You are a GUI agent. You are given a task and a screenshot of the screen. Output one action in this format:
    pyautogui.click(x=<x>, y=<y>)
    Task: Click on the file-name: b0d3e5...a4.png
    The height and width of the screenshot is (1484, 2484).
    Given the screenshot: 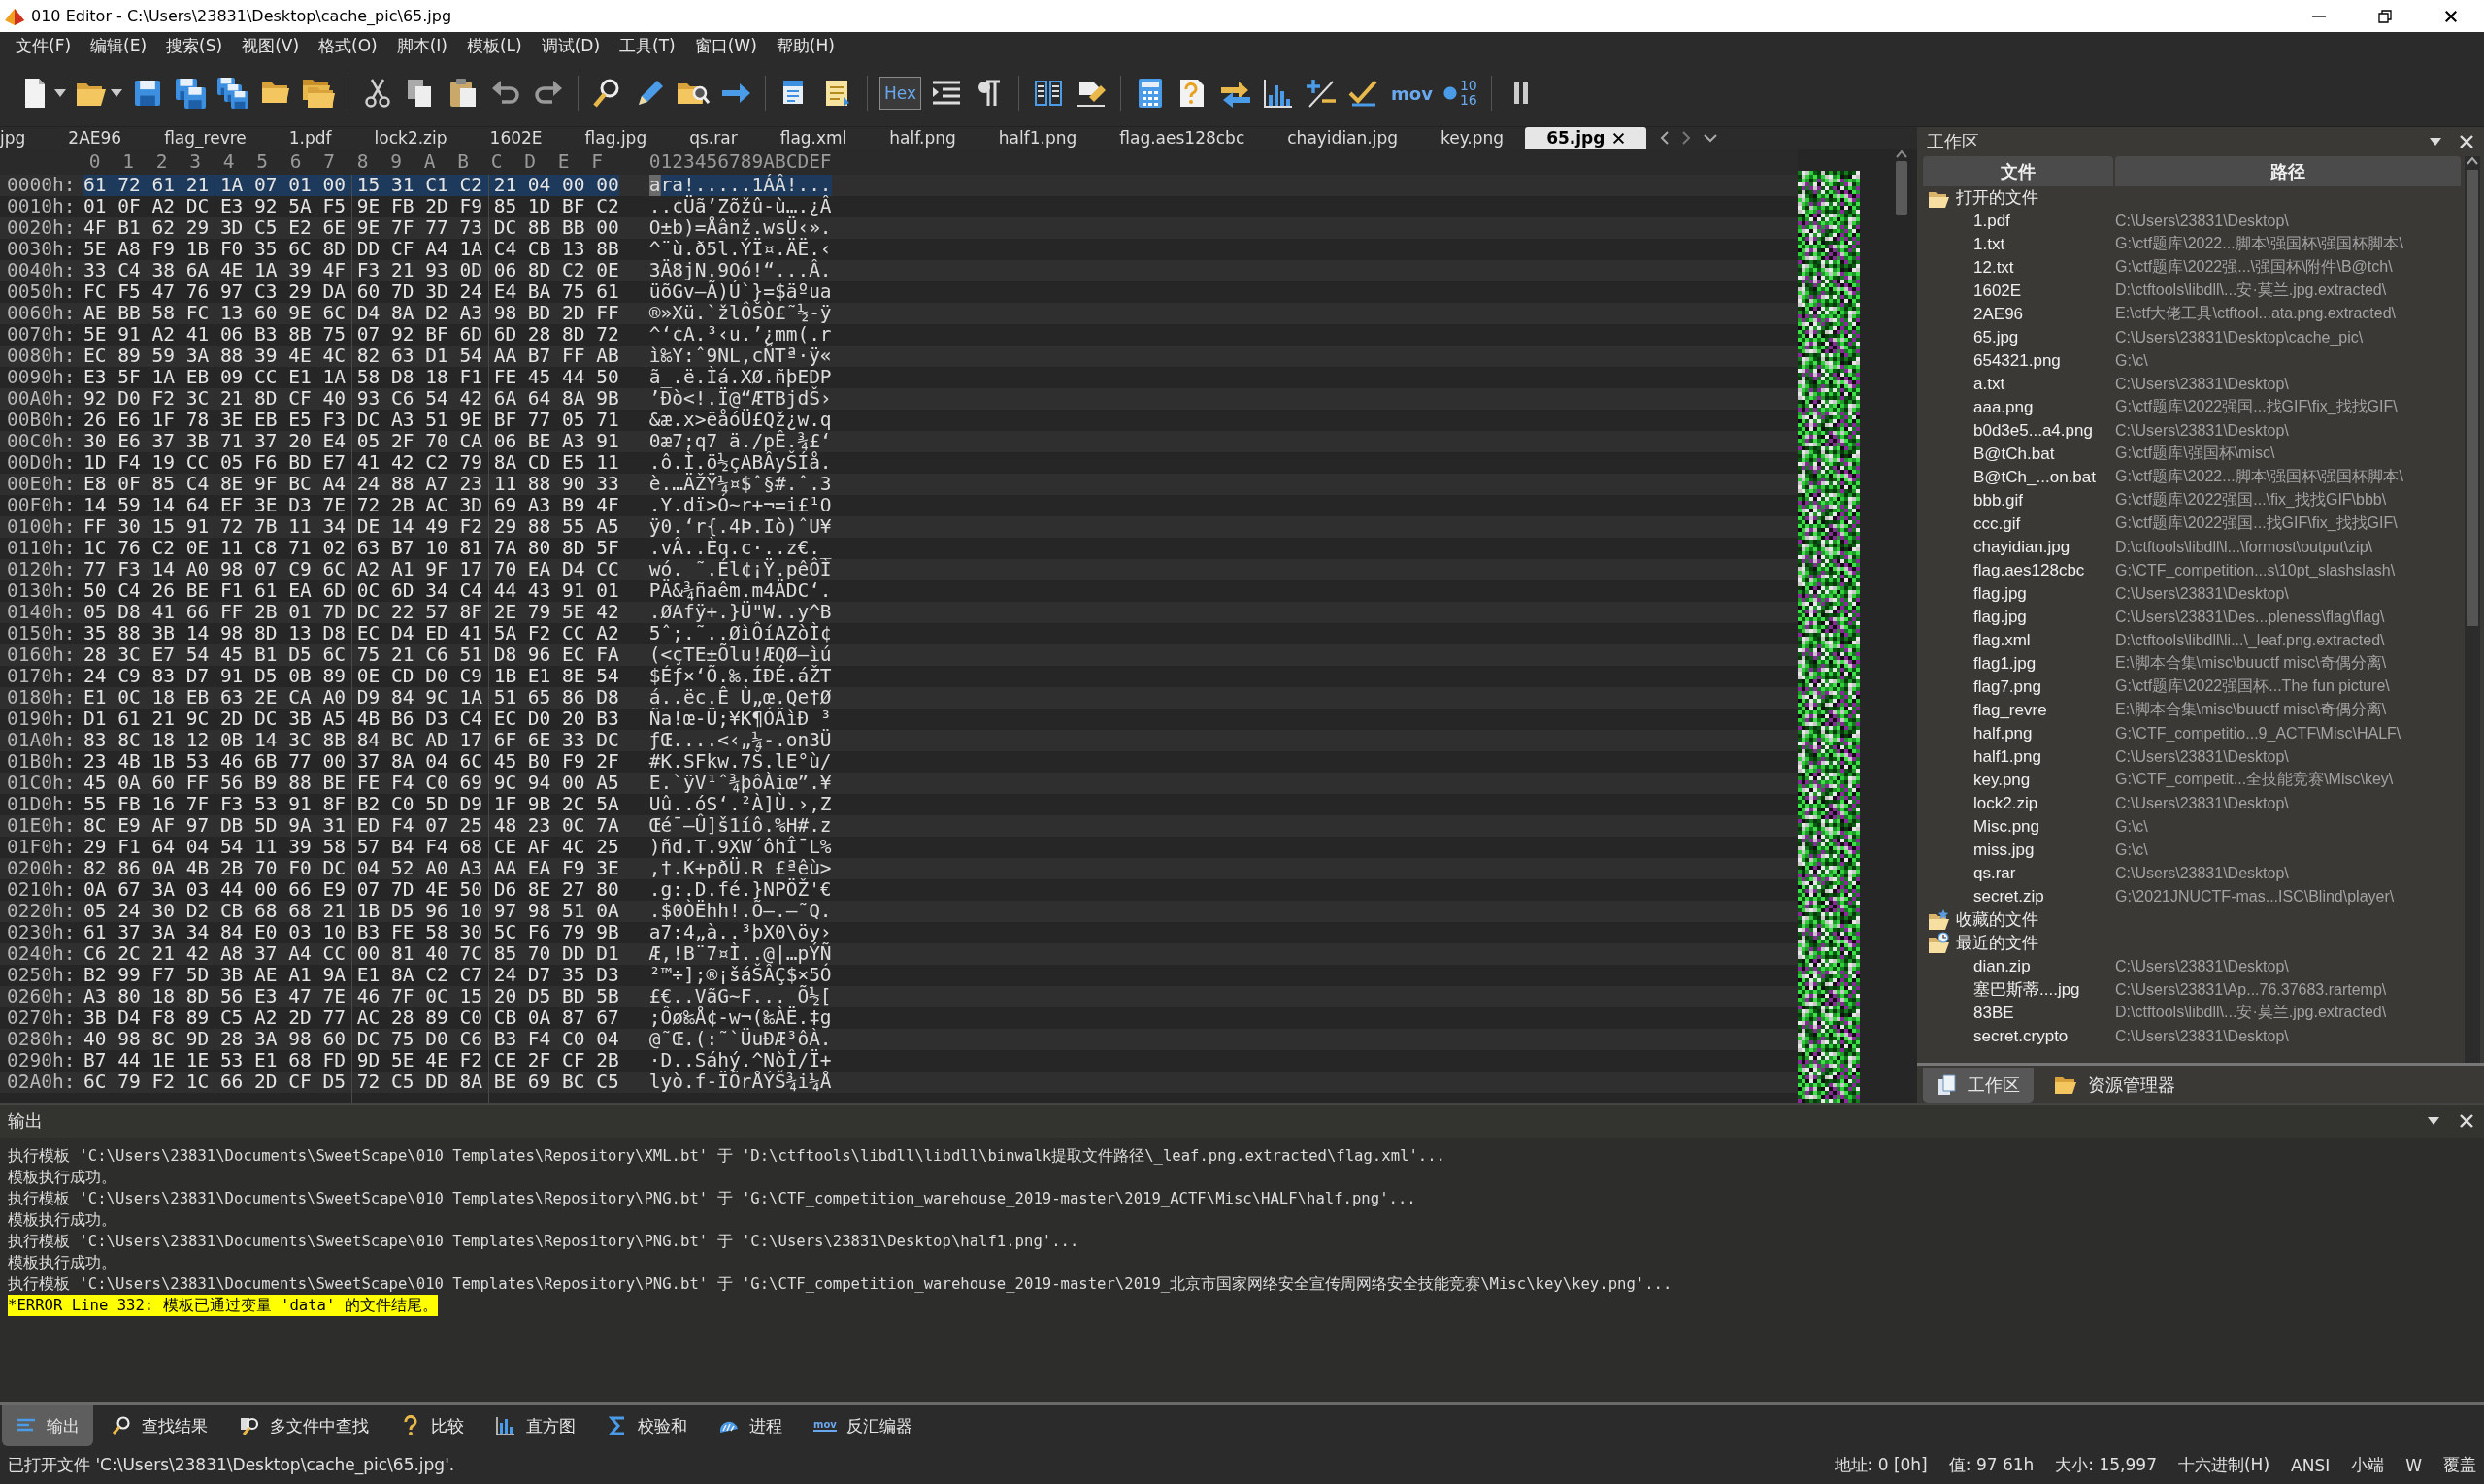 What is the action you would take?
    pyautogui.click(x=2019, y=430)
    